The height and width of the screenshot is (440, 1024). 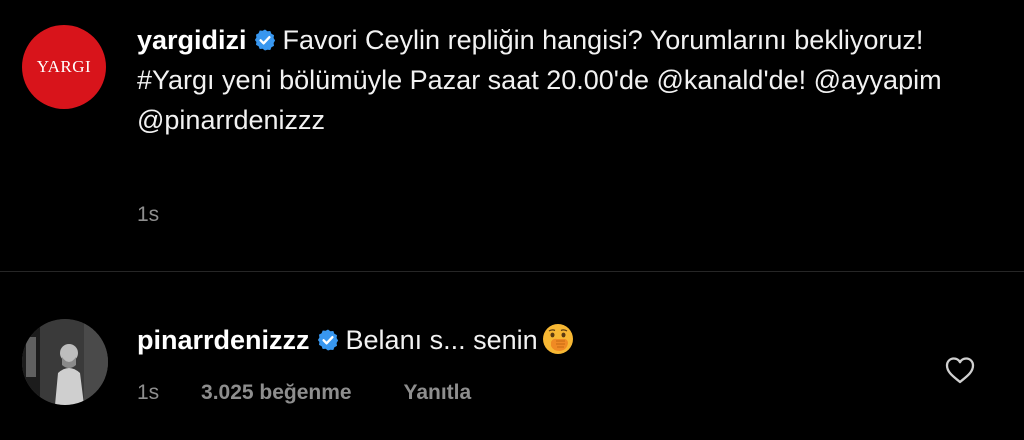 I want to click on heart-outline-icon, so click(x=960, y=370).